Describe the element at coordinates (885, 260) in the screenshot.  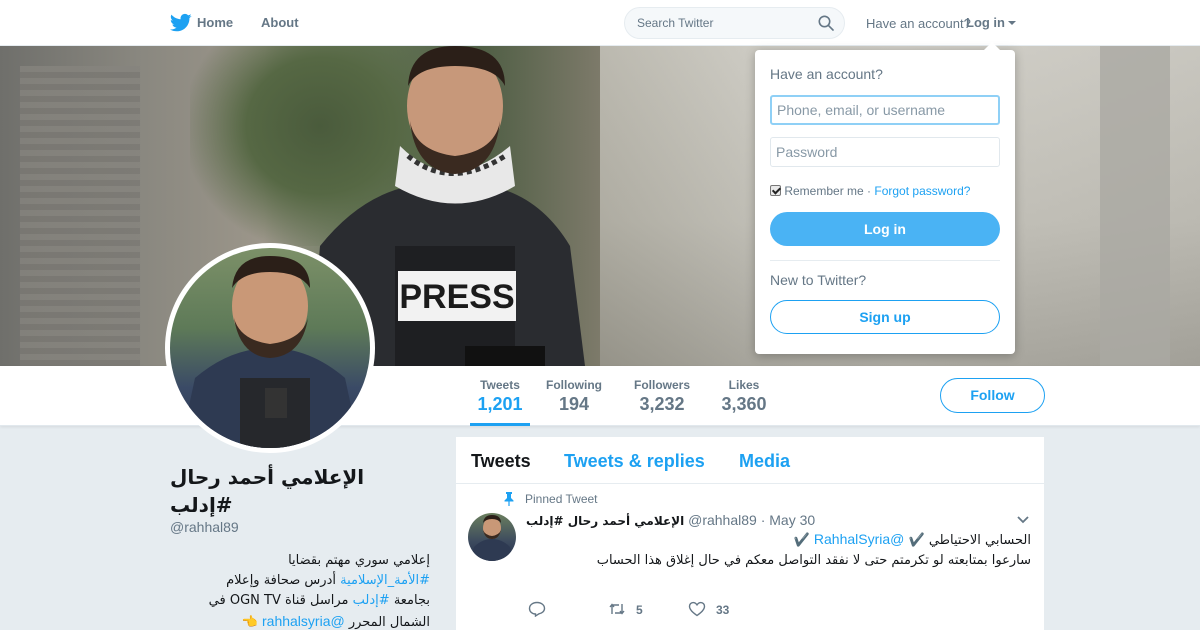
I see `divider` at that location.